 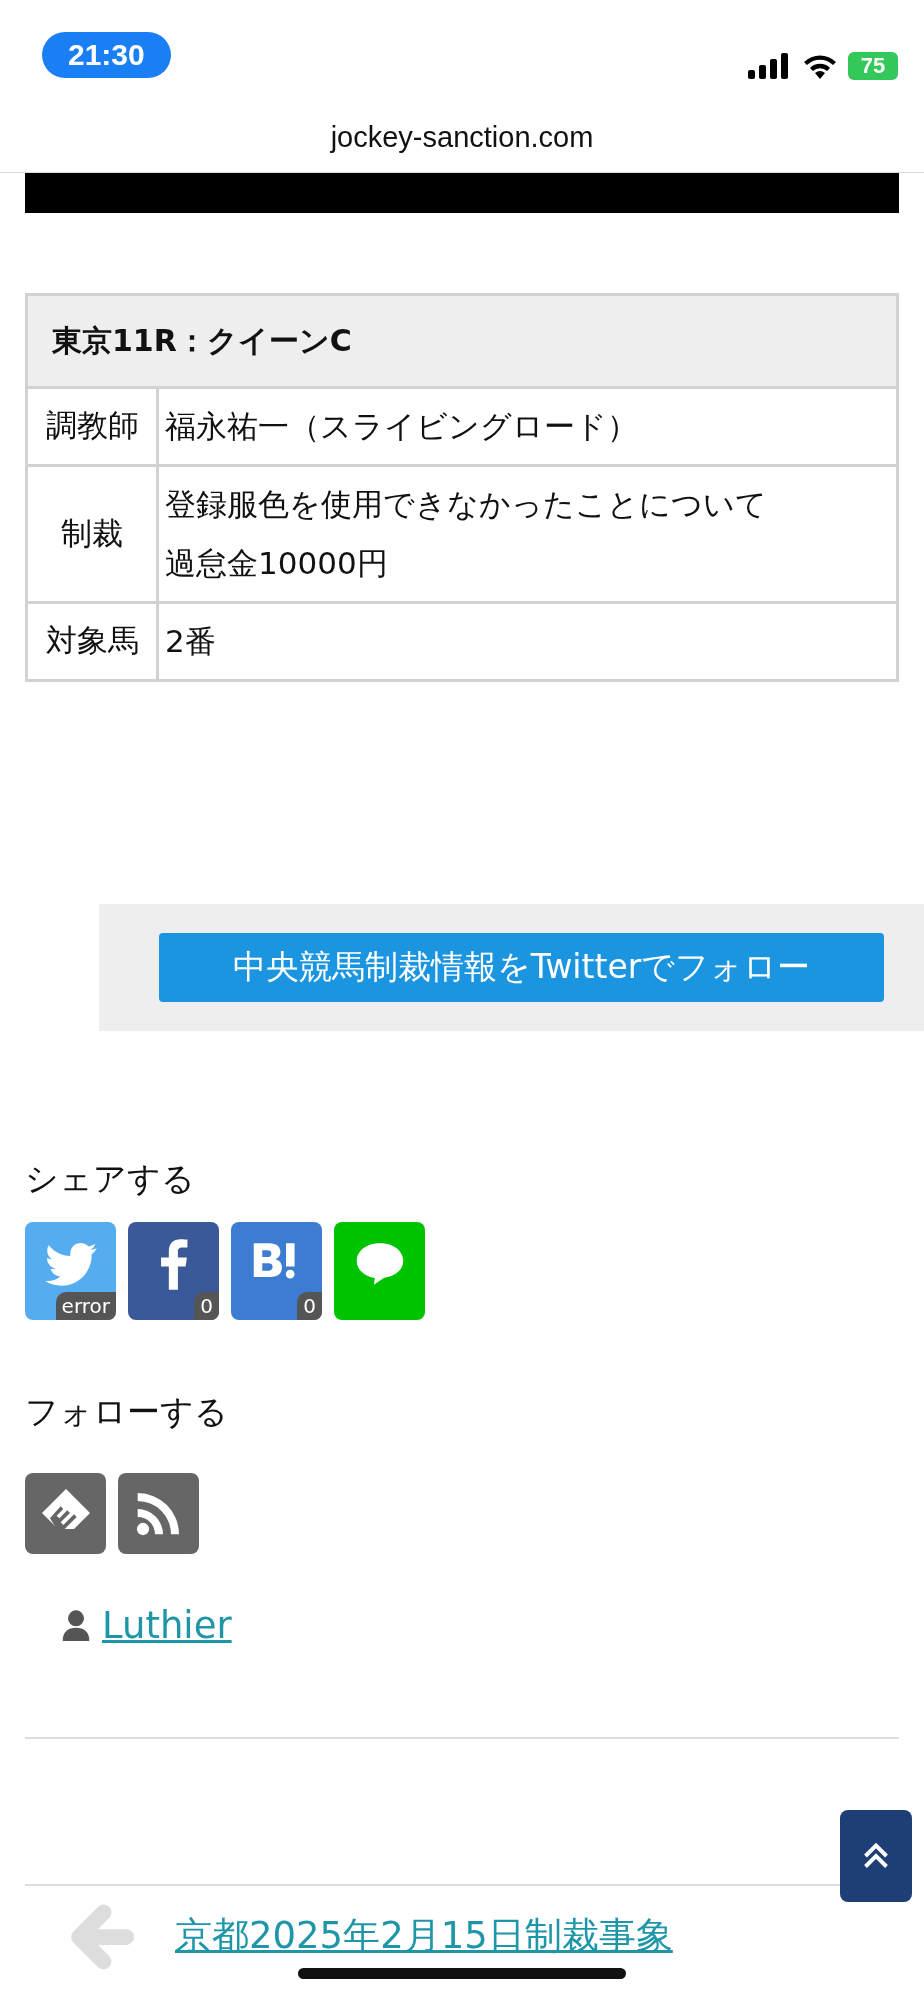 I want to click on hatena-share-button: 0, so click(x=276, y=1270).